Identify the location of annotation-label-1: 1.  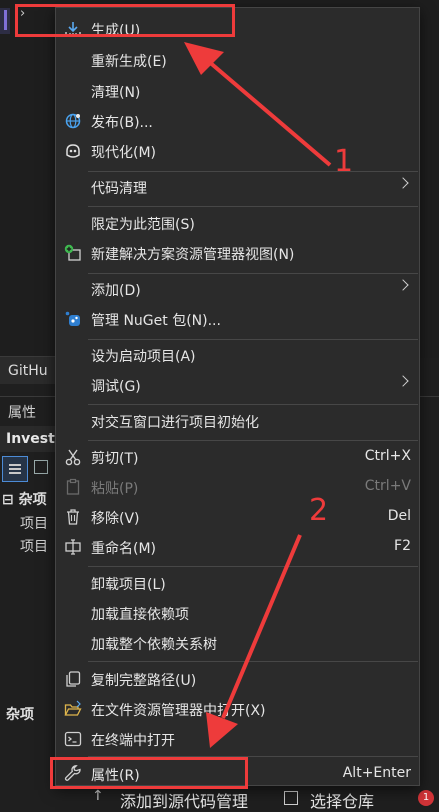
(344, 161).